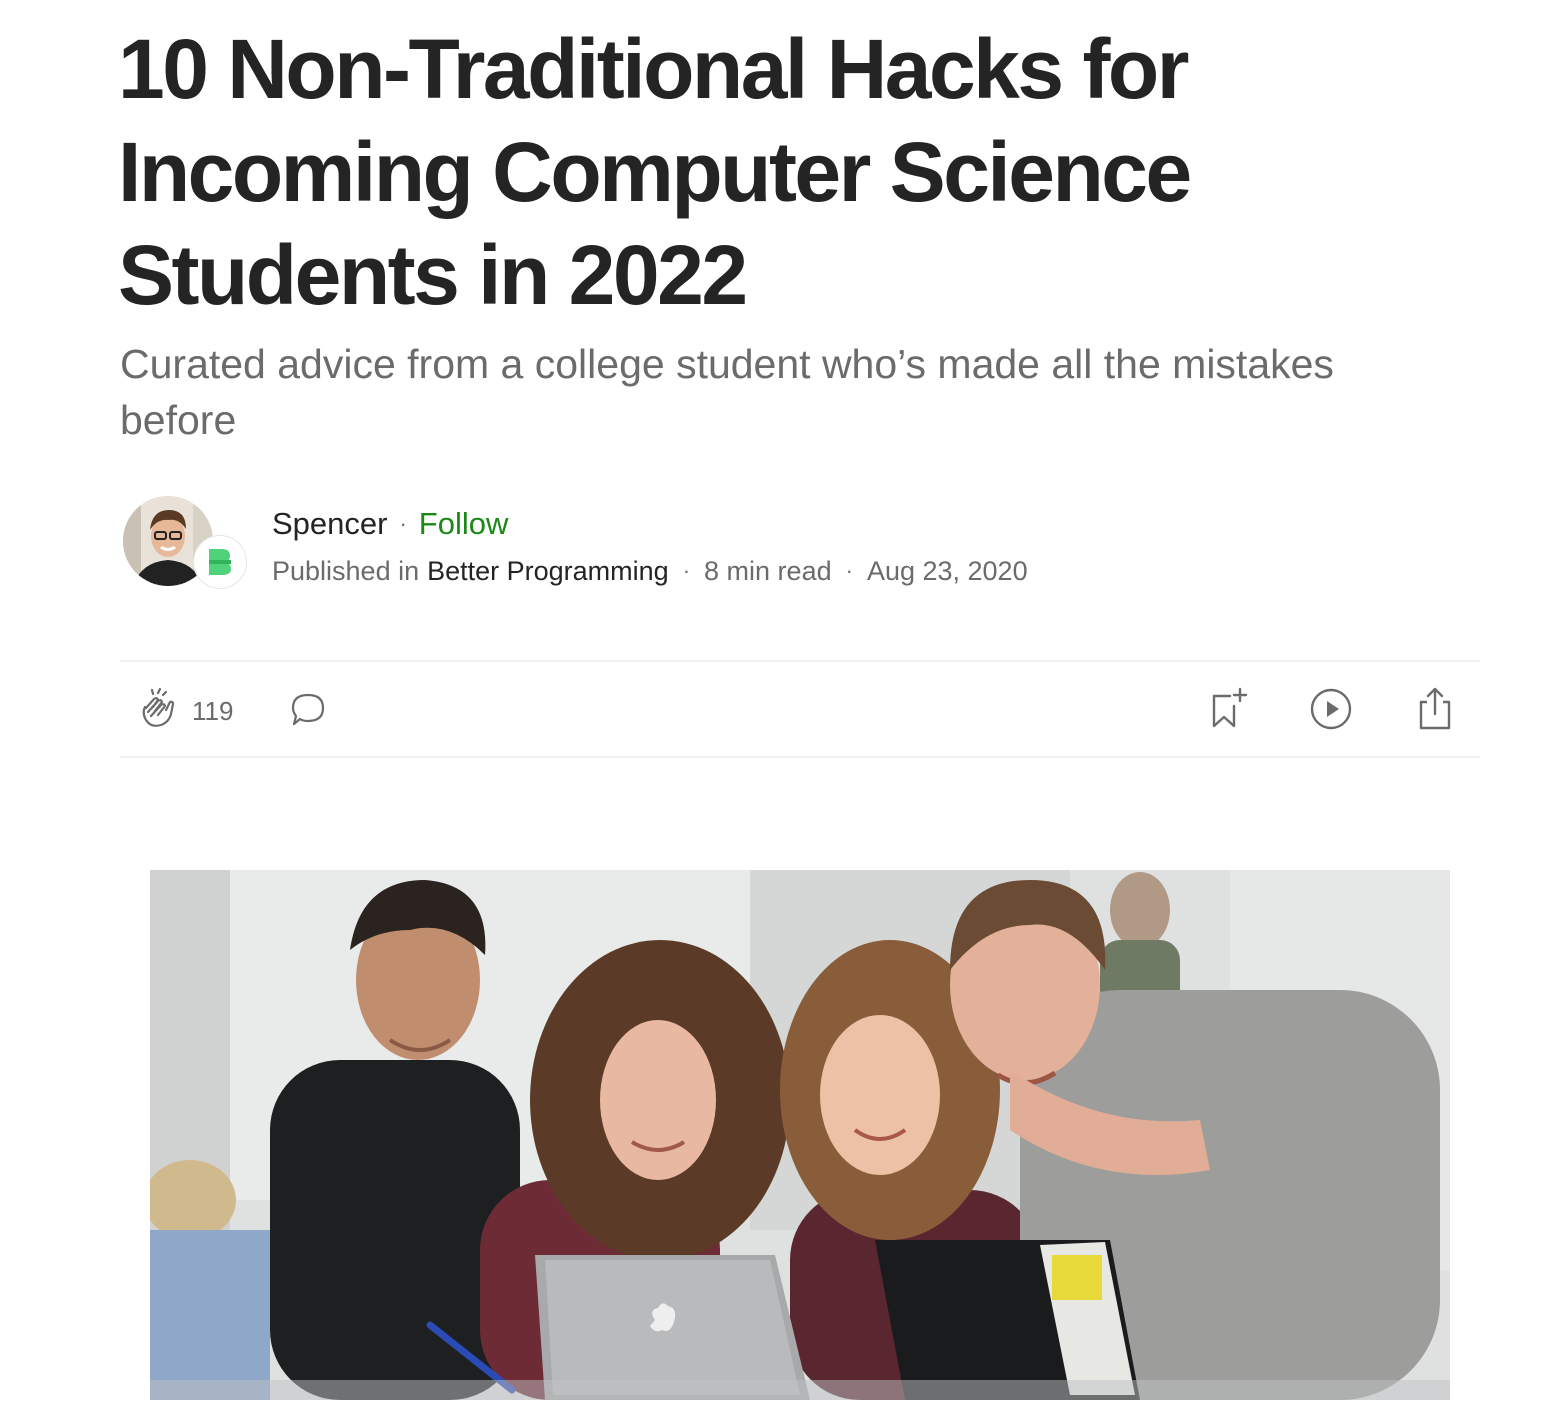 The width and height of the screenshot is (1546, 1422). I want to click on published-in-label: Published in, so click(346, 570).